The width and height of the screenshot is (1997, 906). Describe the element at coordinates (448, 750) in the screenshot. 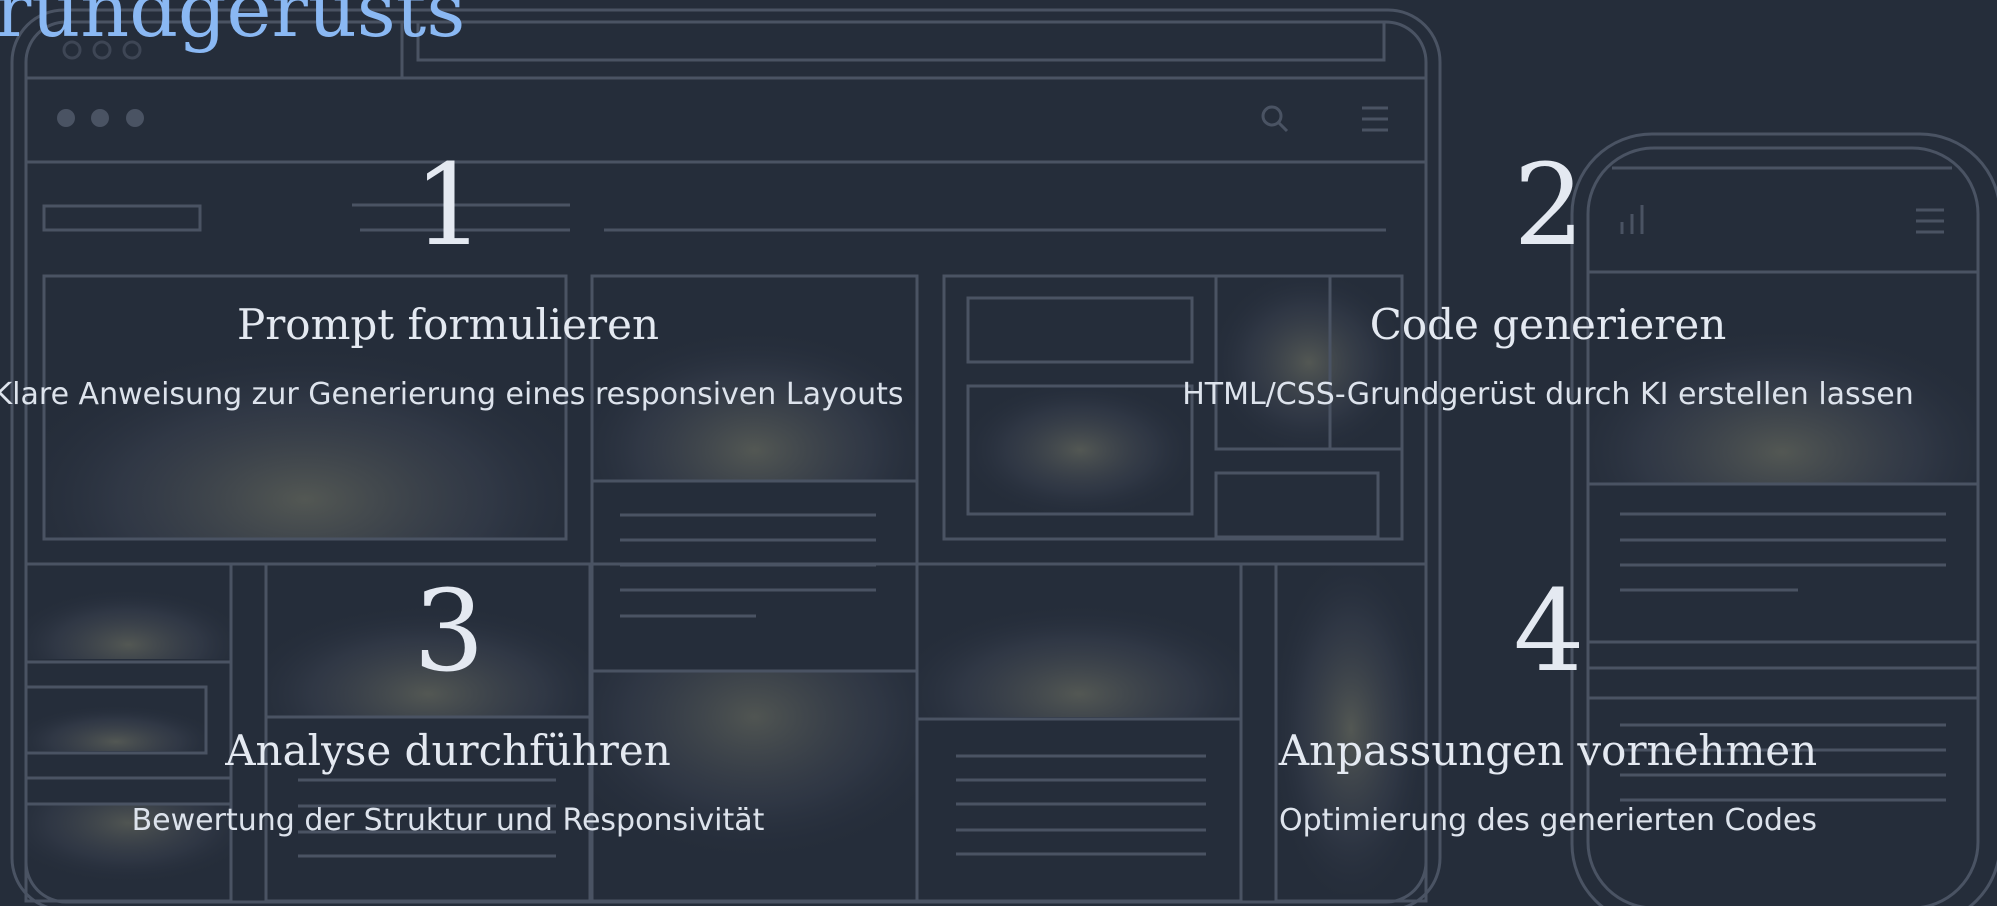

I see `step-title: Analyse durchführen` at that location.